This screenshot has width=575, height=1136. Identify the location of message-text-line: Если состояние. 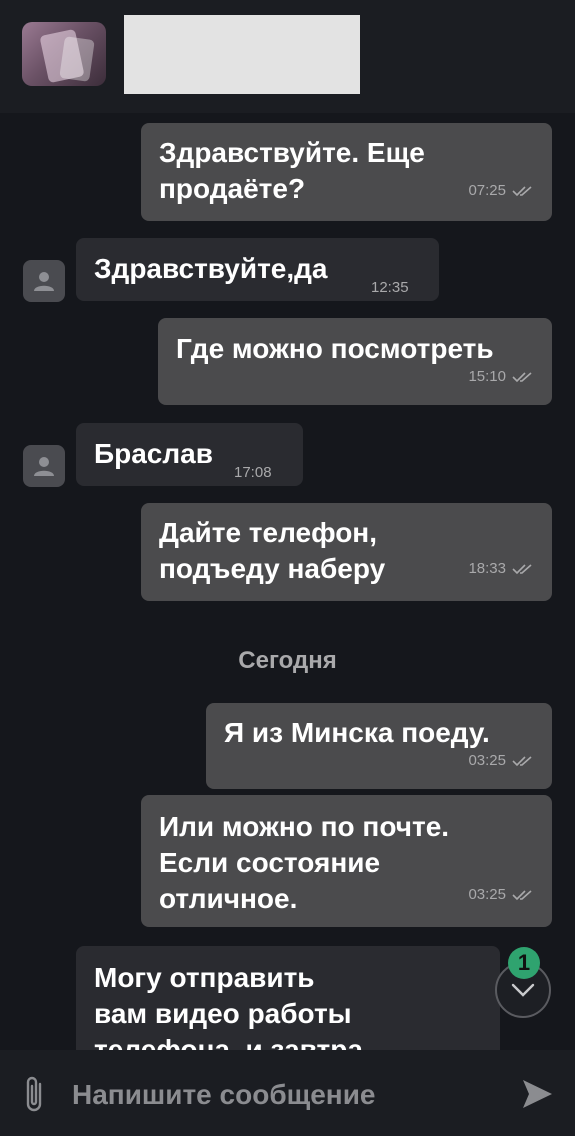
(270, 862).